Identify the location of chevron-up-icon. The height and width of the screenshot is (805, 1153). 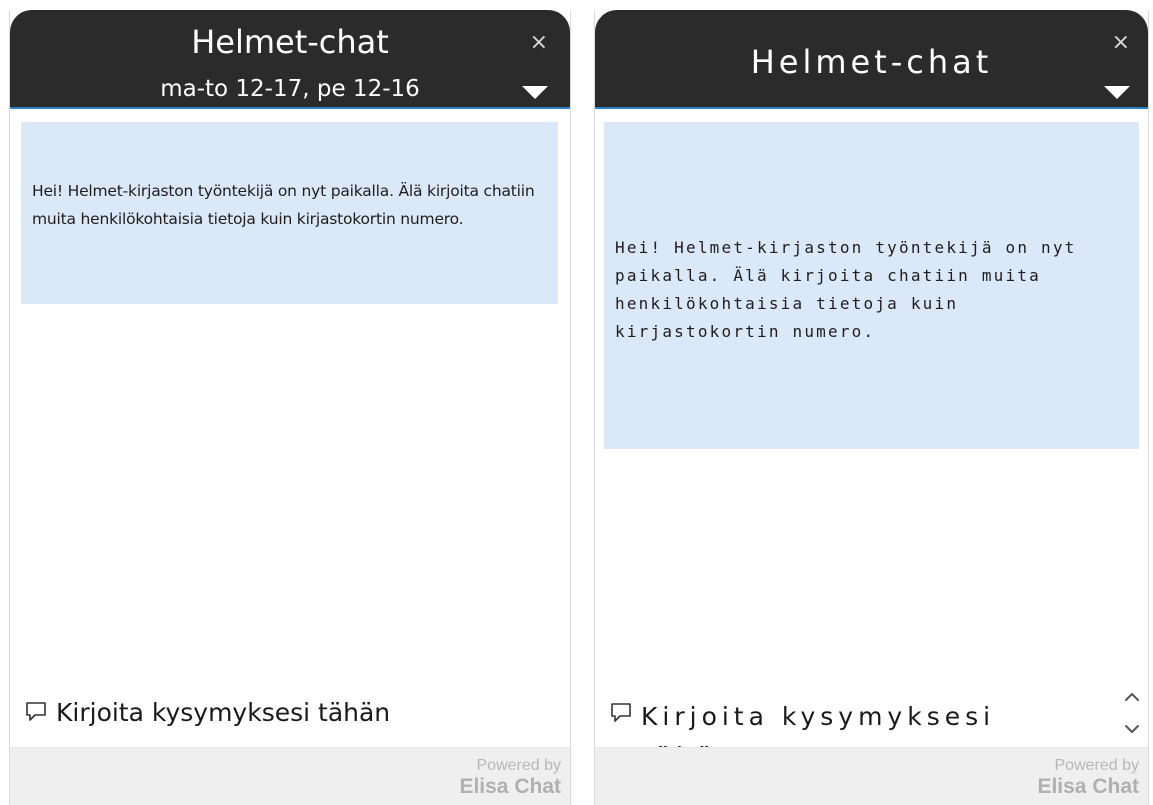
(1132, 697).